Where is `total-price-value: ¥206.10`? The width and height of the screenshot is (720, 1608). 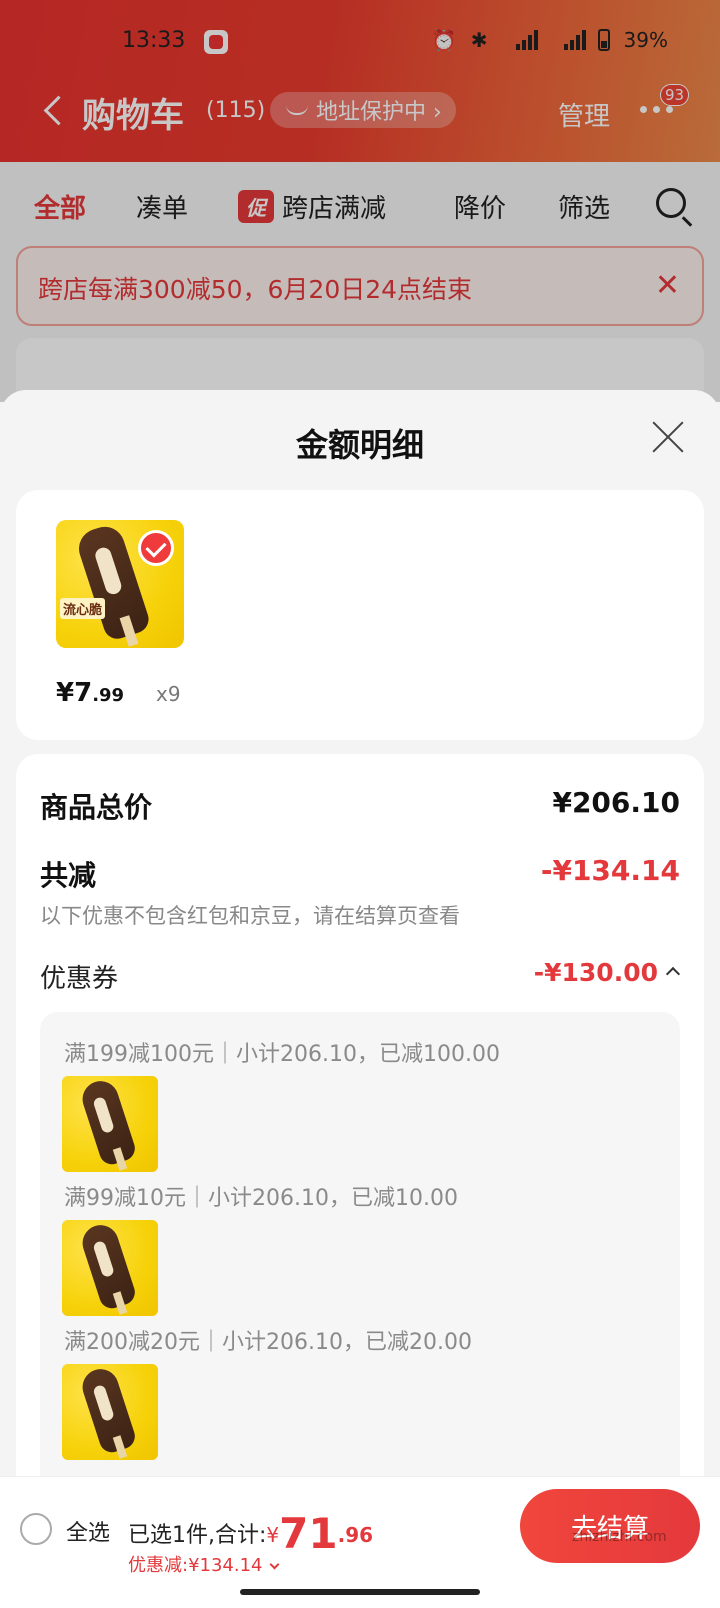 total-price-value: ¥206.10 is located at coordinates (616, 802).